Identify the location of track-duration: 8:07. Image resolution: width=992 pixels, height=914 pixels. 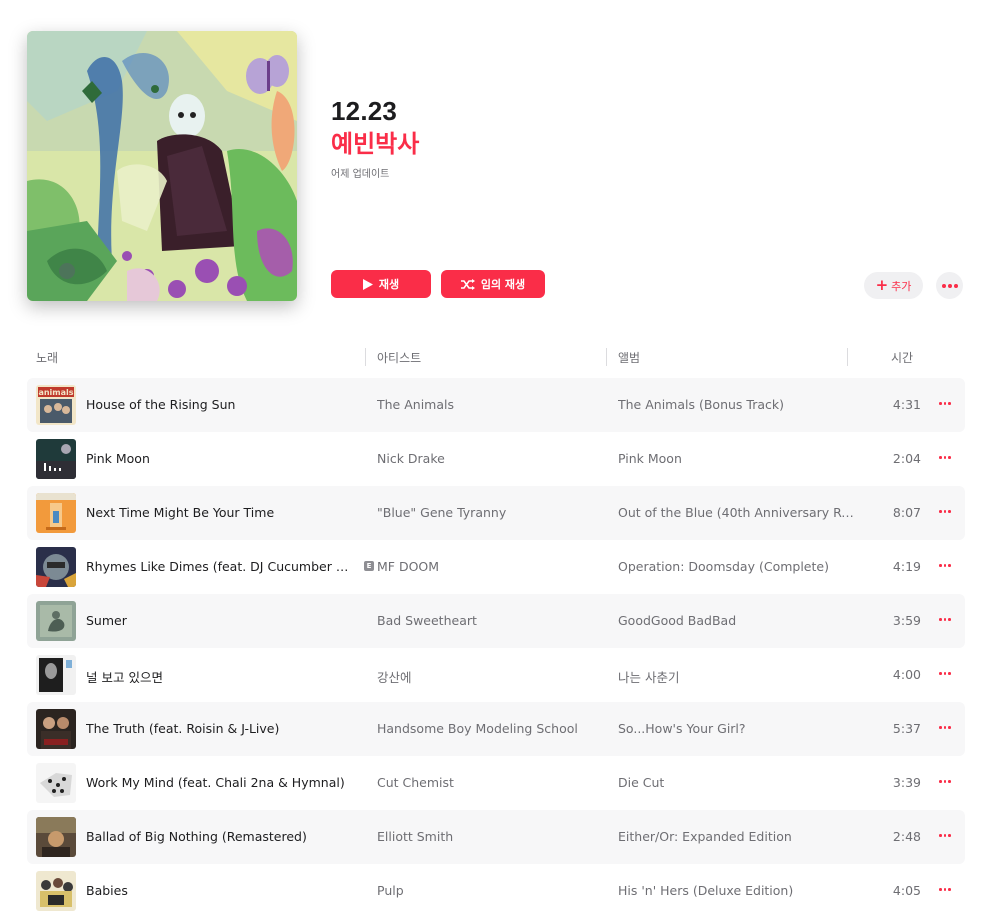
(906, 512).